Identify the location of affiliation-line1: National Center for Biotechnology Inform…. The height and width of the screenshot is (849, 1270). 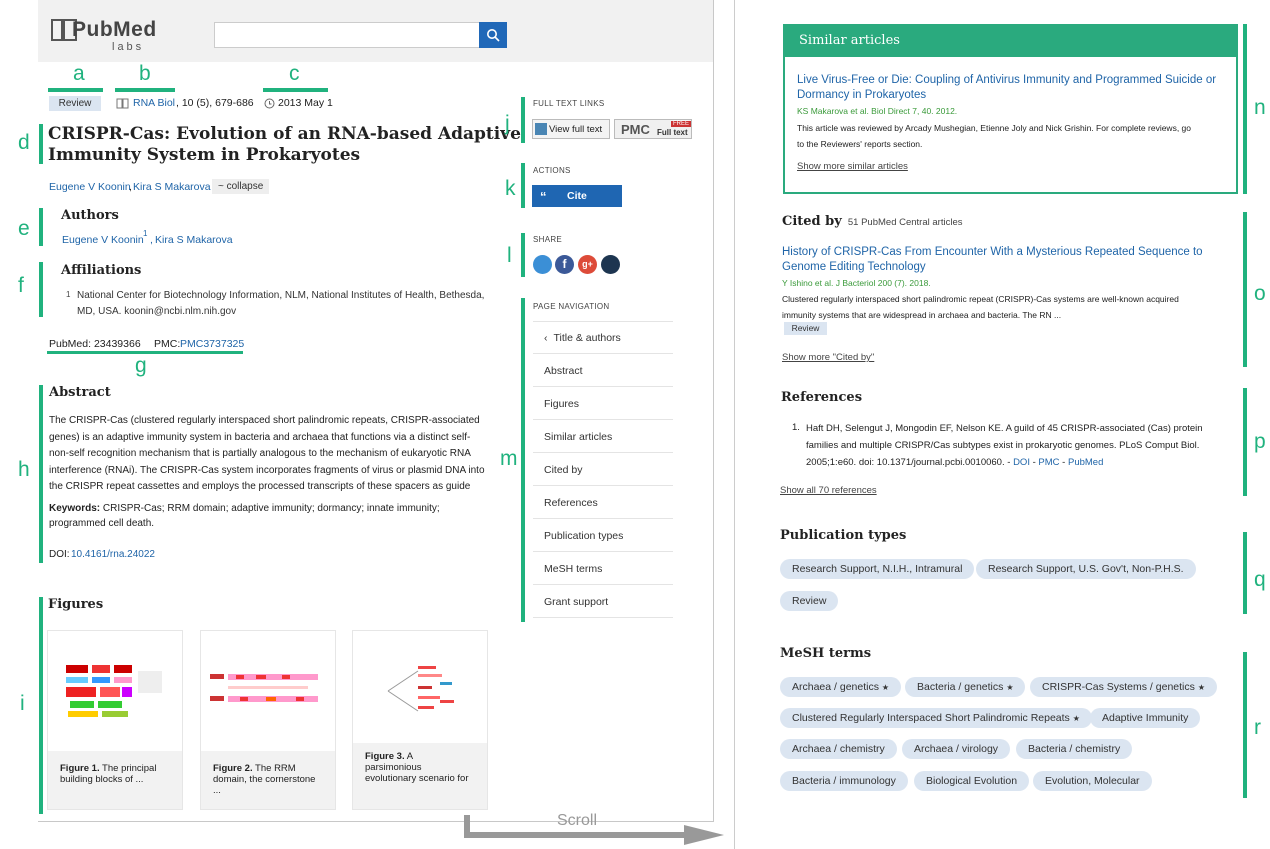
(281, 295).